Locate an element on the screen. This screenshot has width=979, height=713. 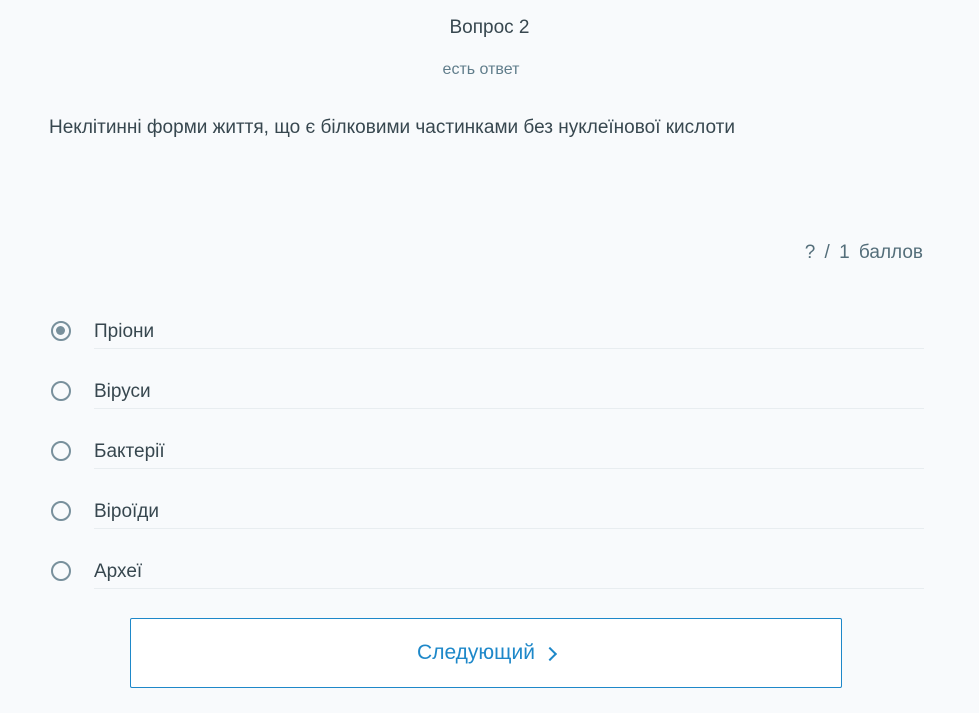
question-number-title: Вопрос 2 is located at coordinates (489, 27).